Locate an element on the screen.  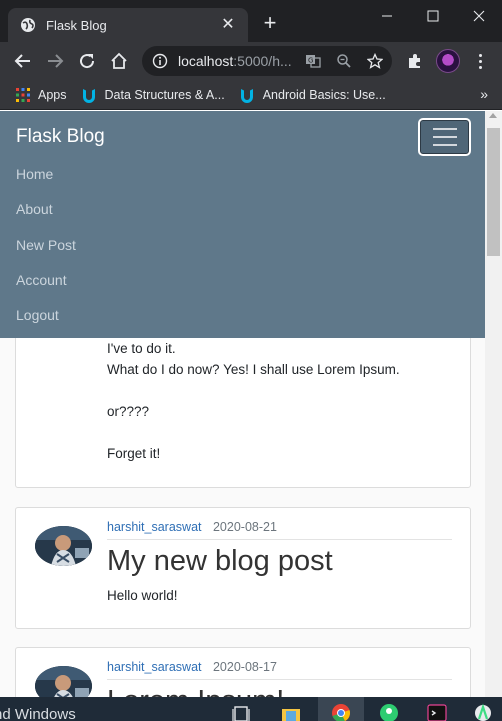
nav-link-account: Account is located at coordinates (46, 284).